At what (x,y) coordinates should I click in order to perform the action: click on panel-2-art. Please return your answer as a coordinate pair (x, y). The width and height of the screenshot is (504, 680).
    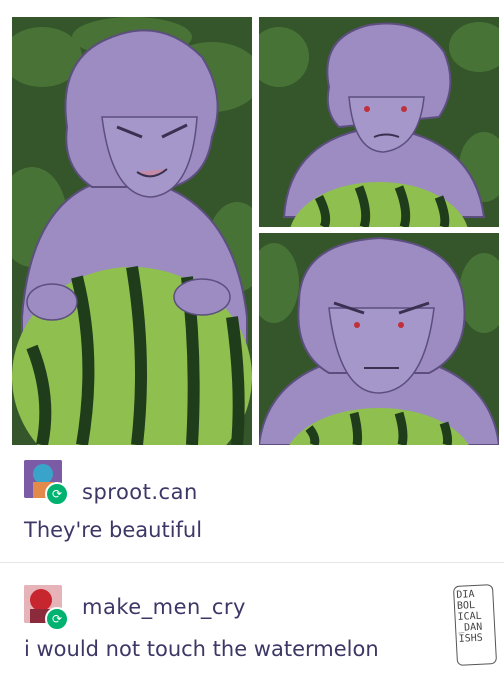
    Looking at the image, I should click on (379, 122).